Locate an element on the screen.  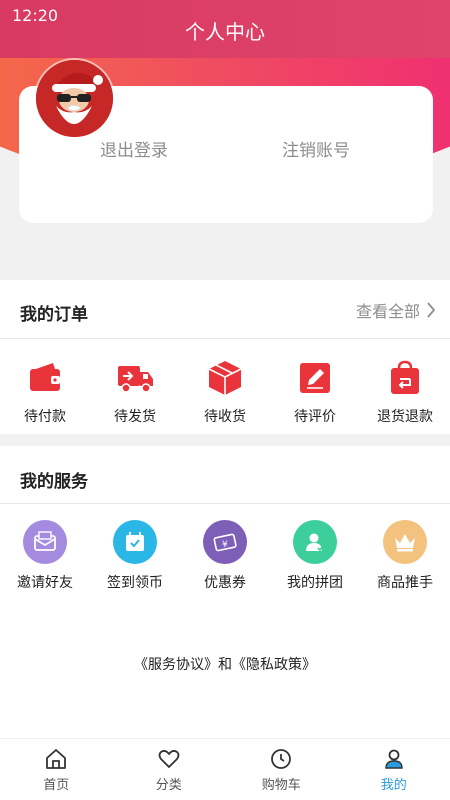
view-all-orders-link: 查看全部 is located at coordinates (396, 310).